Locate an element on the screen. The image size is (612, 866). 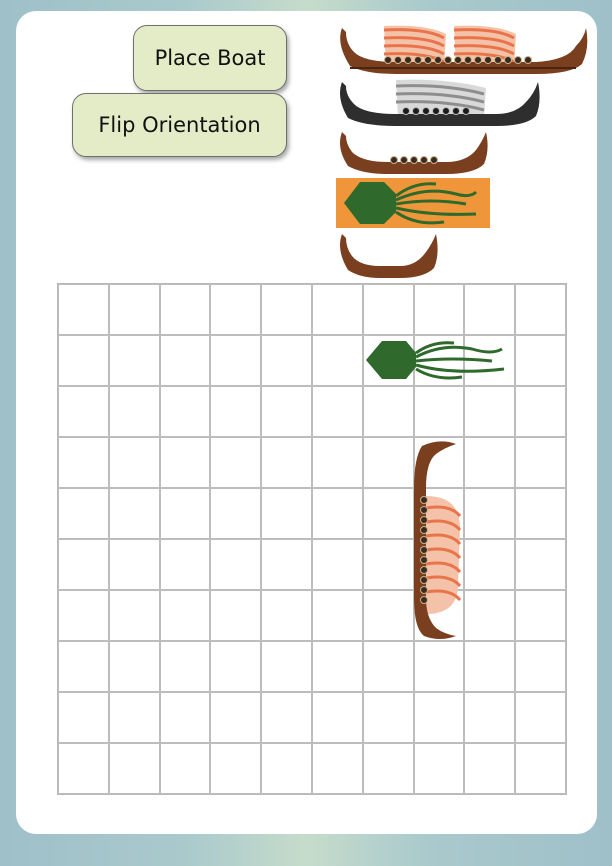
flip-orientation-button: Flip Orientation is located at coordinates (179, 125).